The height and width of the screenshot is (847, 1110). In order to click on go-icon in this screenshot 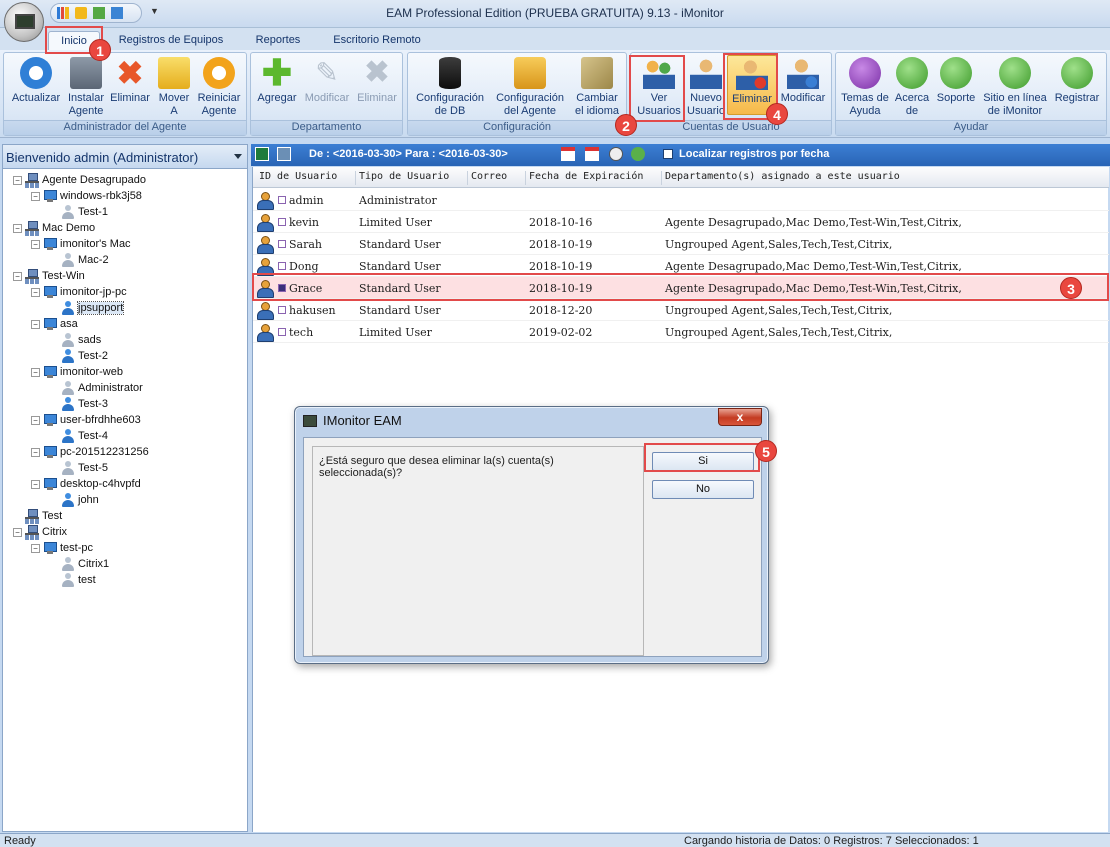, I will do `click(638, 154)`.